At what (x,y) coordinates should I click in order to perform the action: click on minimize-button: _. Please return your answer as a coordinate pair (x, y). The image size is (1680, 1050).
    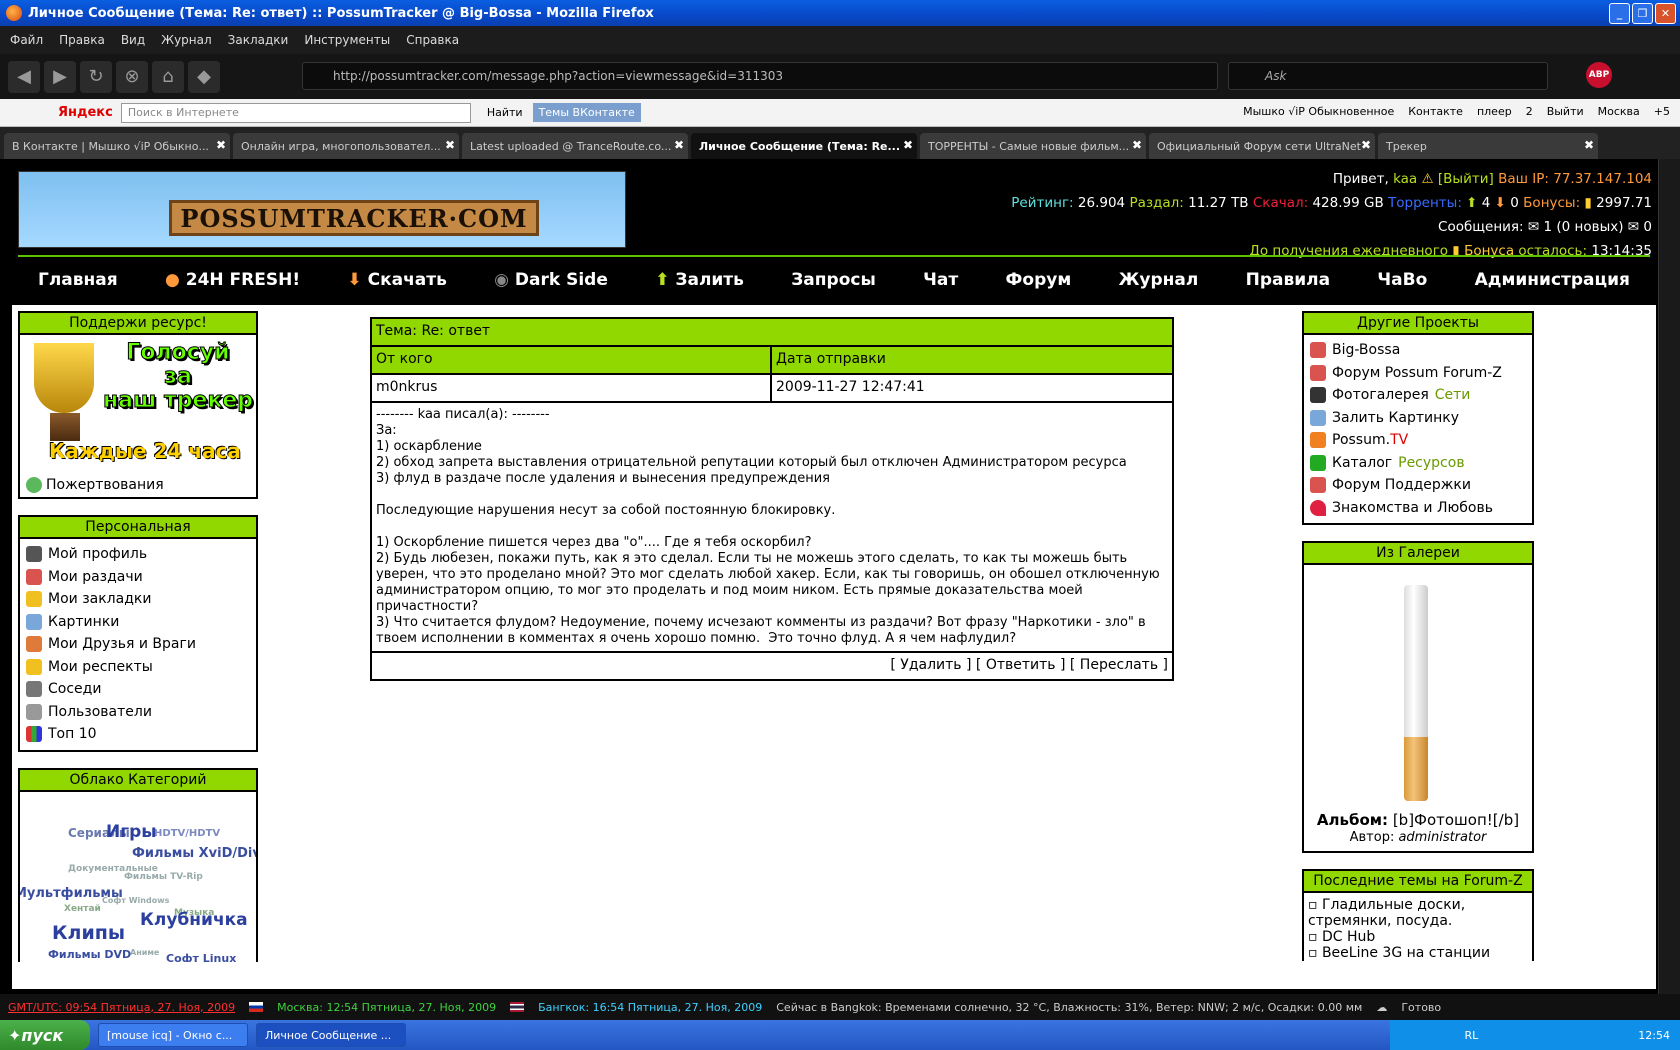
    Looking at the image, I should click on (1619, 13).